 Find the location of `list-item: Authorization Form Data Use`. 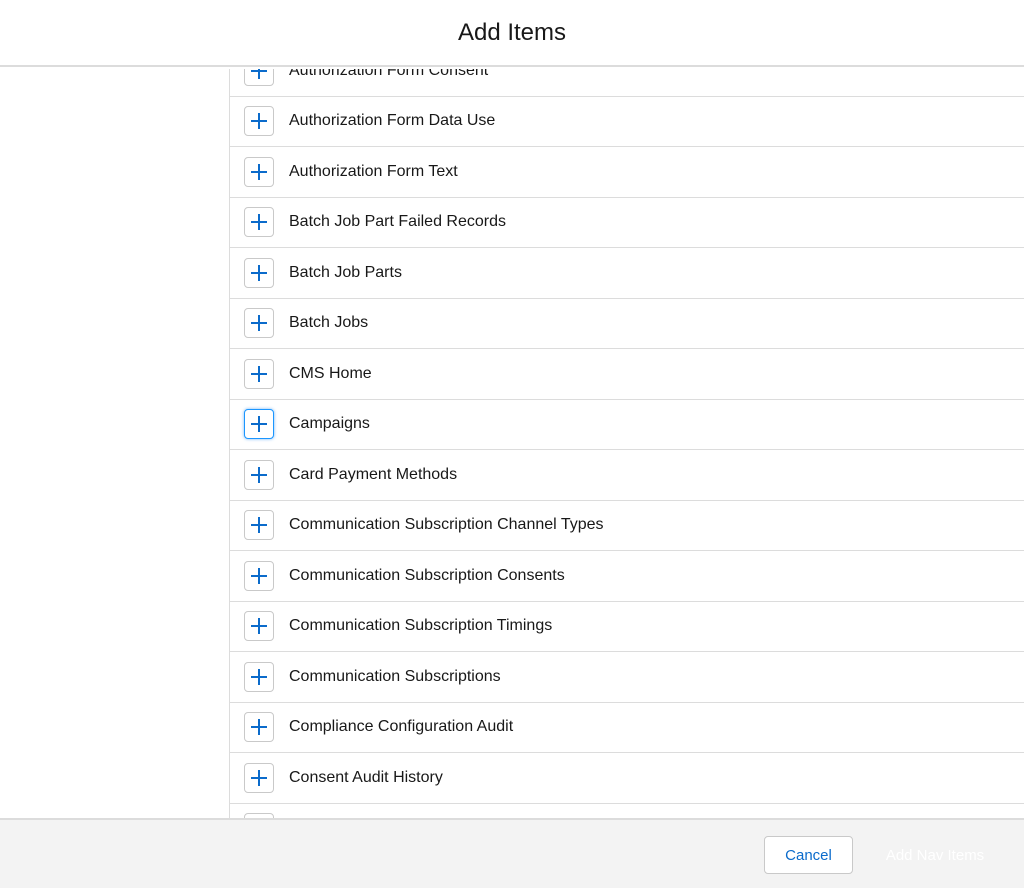

list-item: Authorization Form Data Use is located at coordinates (627, 122).